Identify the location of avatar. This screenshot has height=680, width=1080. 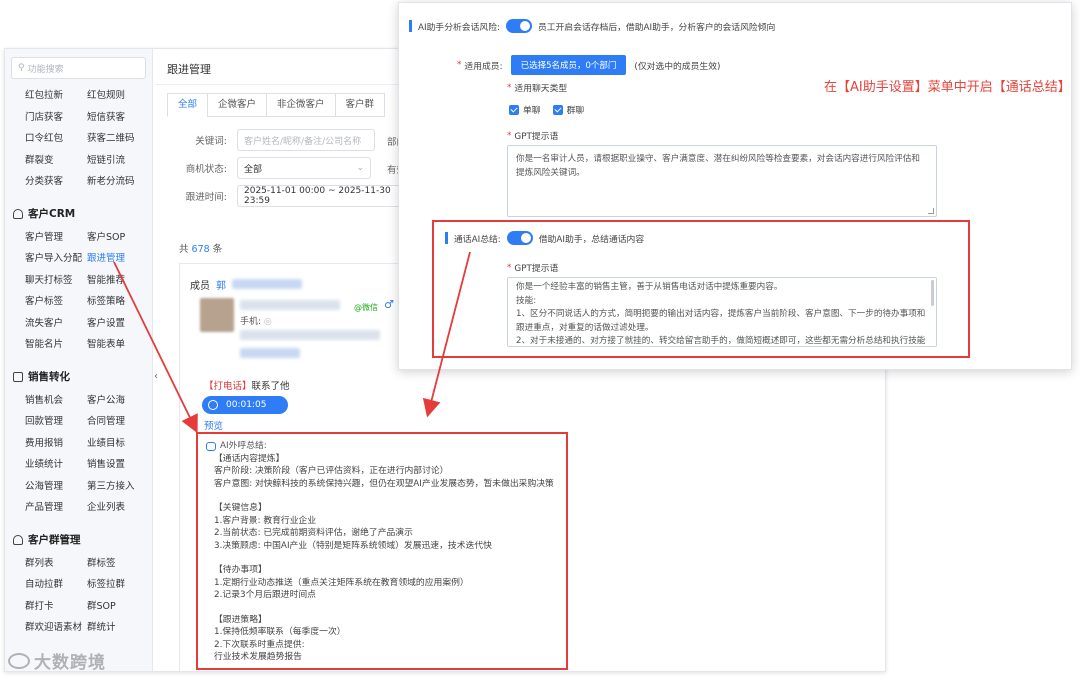
(217, 315).